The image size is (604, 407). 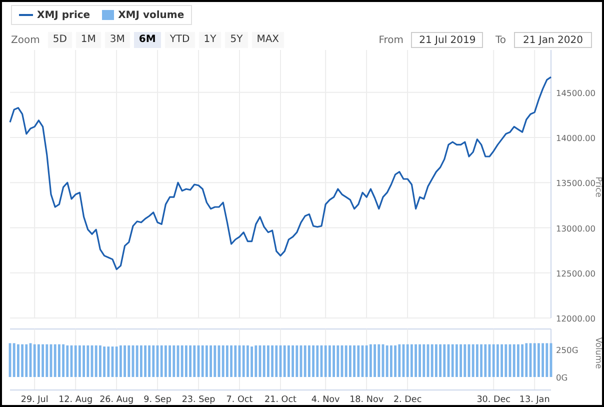 I want to click on legend-label: XMJ price, so click(x=63, y=15).